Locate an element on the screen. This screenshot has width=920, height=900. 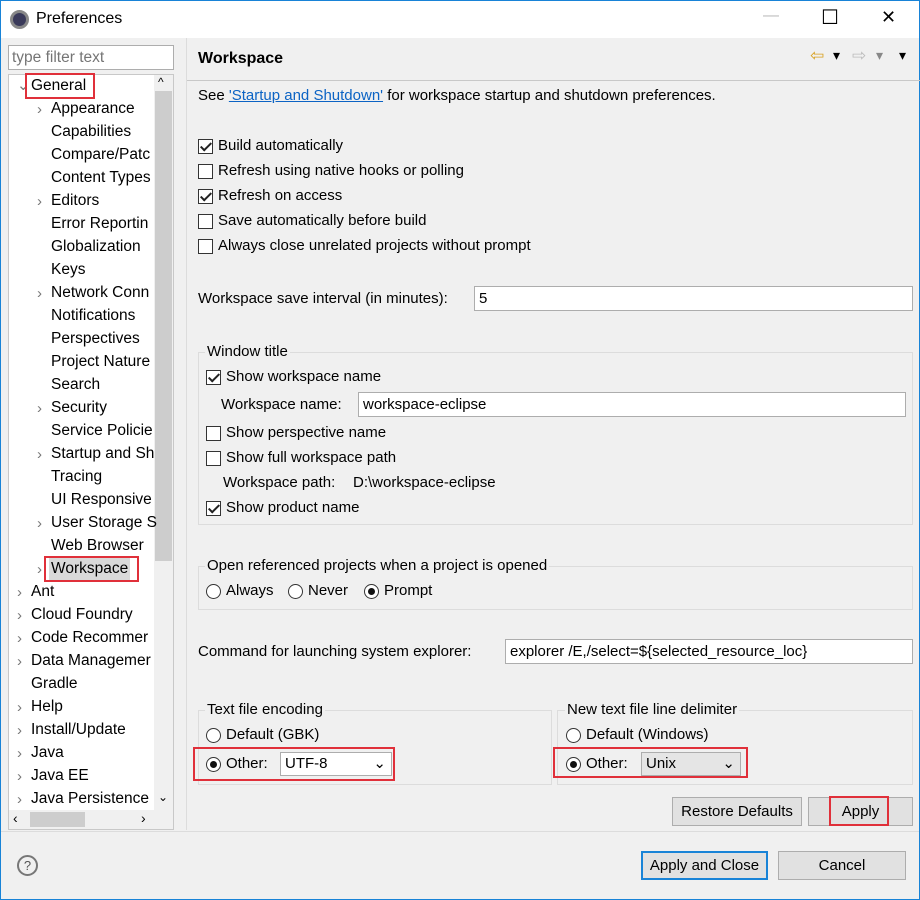
scroll-right-arrow-icon: › is located at coordinates (143, 818).